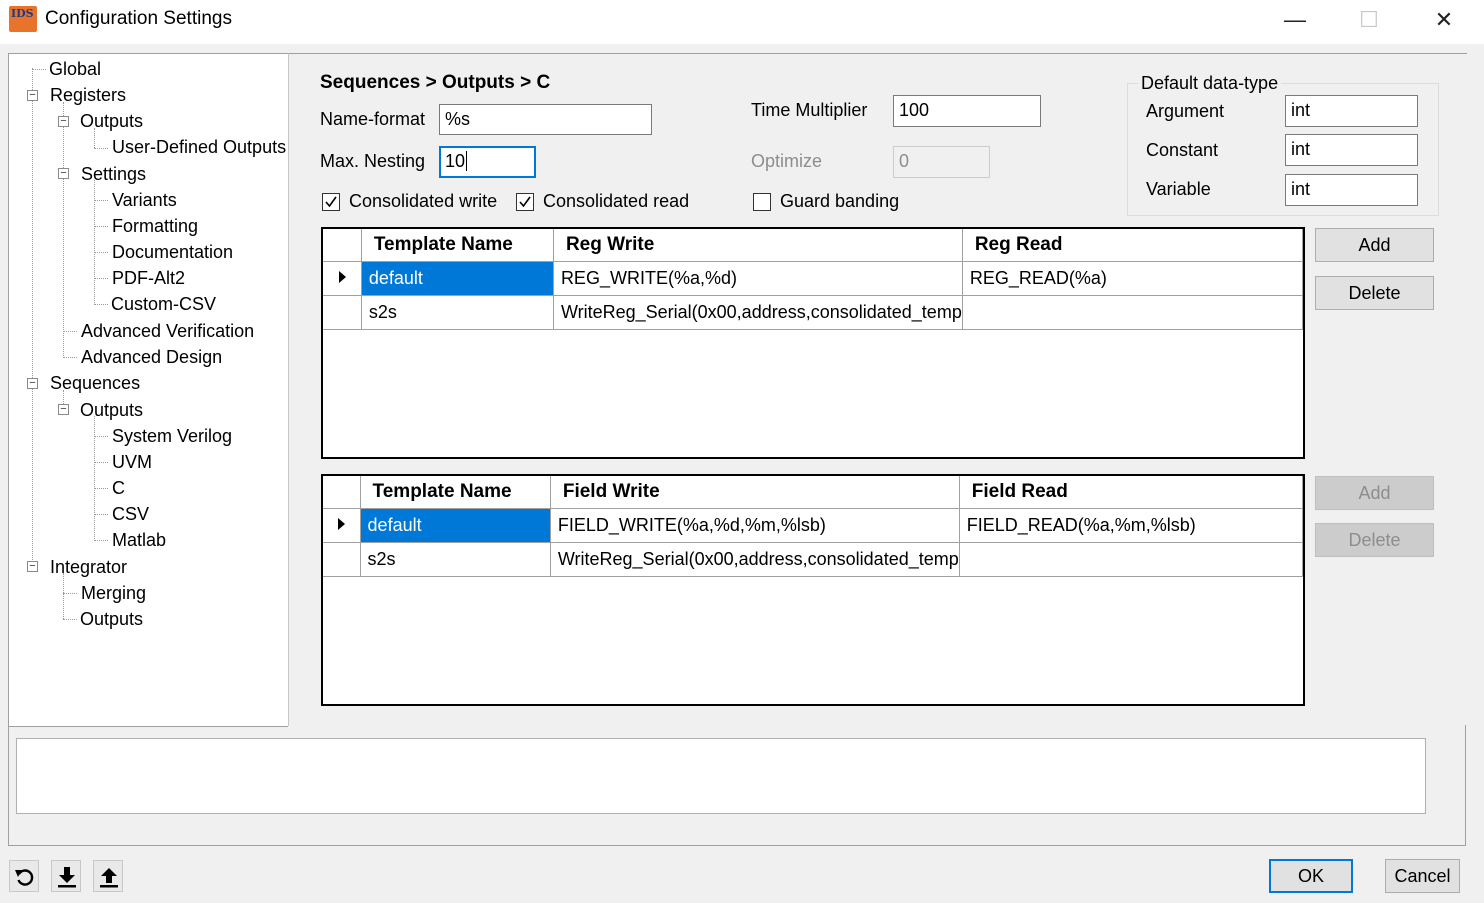 Image resolution: width=1484 pixels, height=903 pixels. I want to click on time-multiplier-input: 100, so click(967, 111).